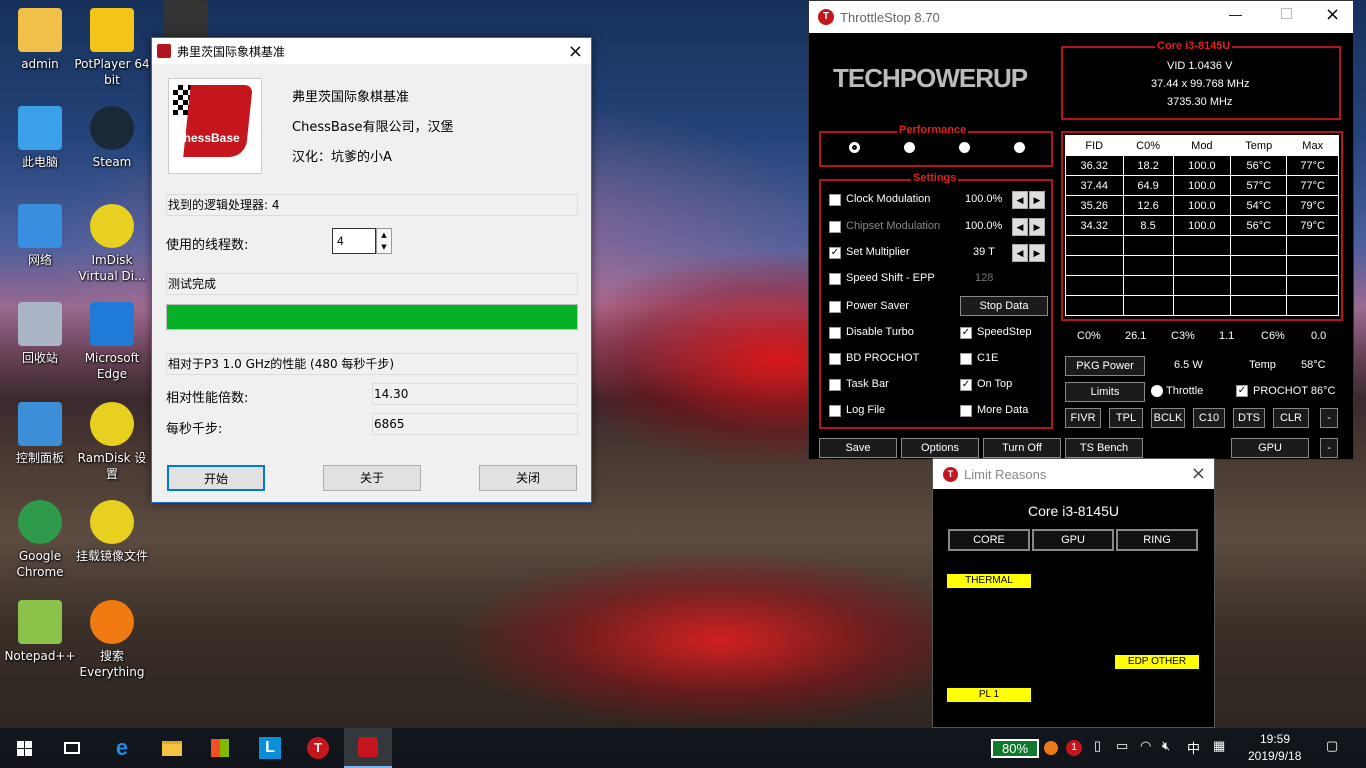  Describe the element at coordinates (112, 342) in the screenshot. I see `desktop-icon-edge: Microsoft Edge` at that location.